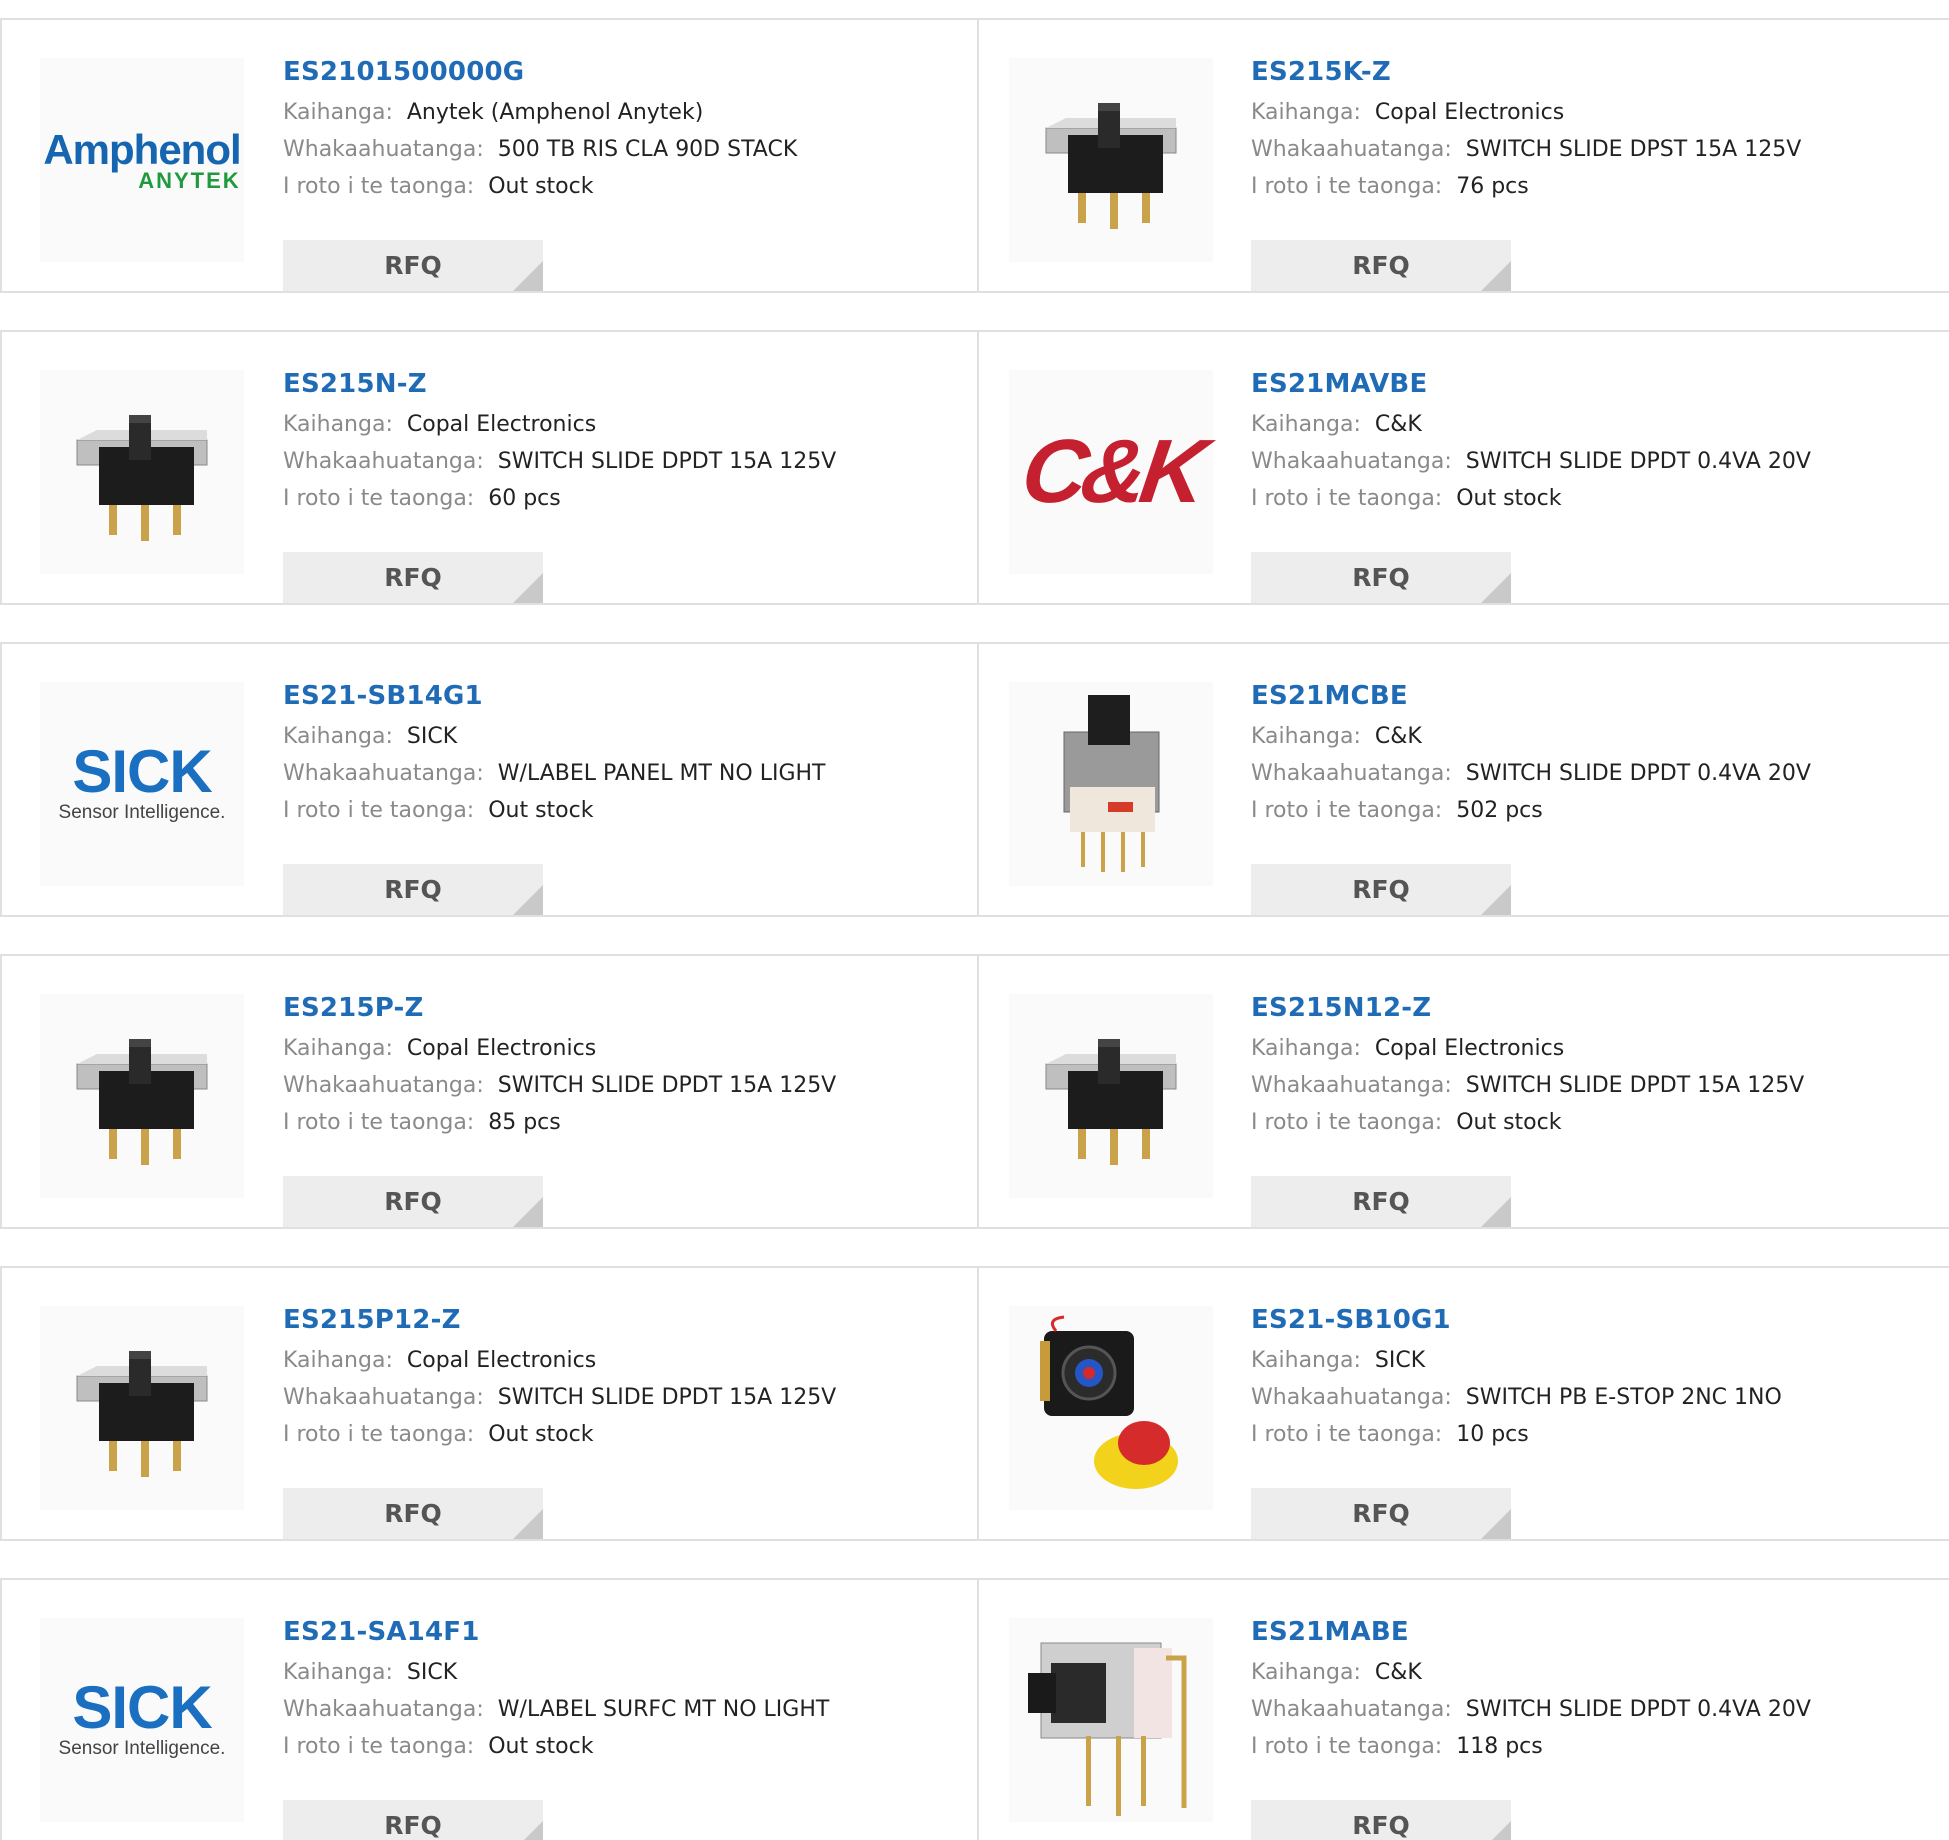 The width and height of the screenshot is (1949, 1840). I want to click on stock-row: I roto i te taonga: 10 pcs, so click(1595, 1434).